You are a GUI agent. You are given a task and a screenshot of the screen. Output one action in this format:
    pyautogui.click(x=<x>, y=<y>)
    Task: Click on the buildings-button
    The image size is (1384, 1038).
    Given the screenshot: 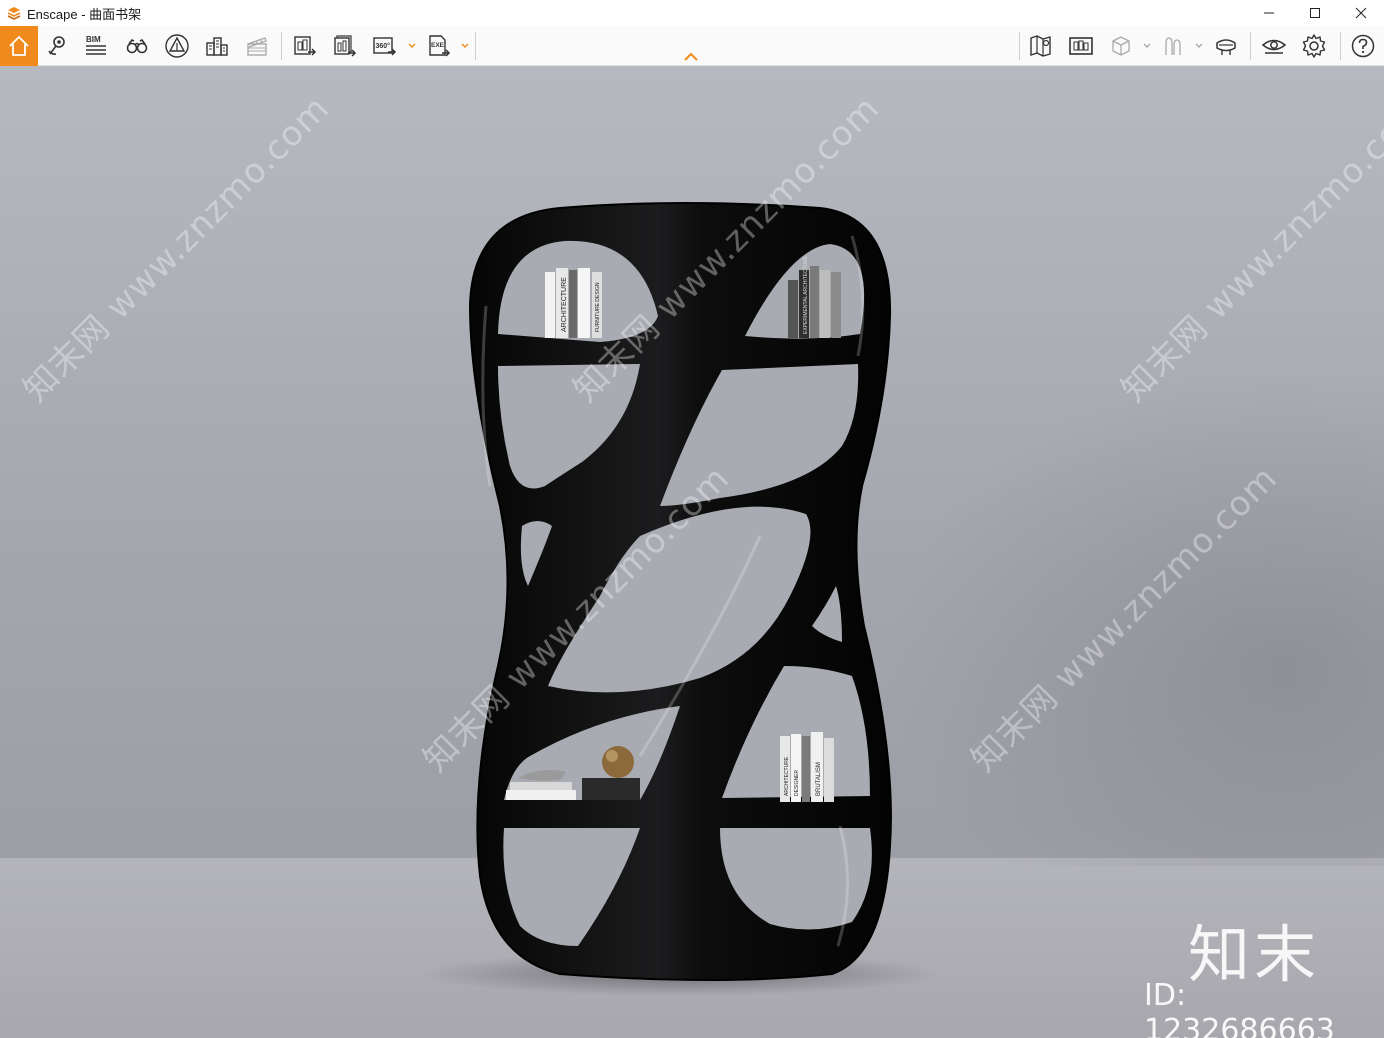 What is the action you would take?
    pyautogui.click(x=217, y=46)
    